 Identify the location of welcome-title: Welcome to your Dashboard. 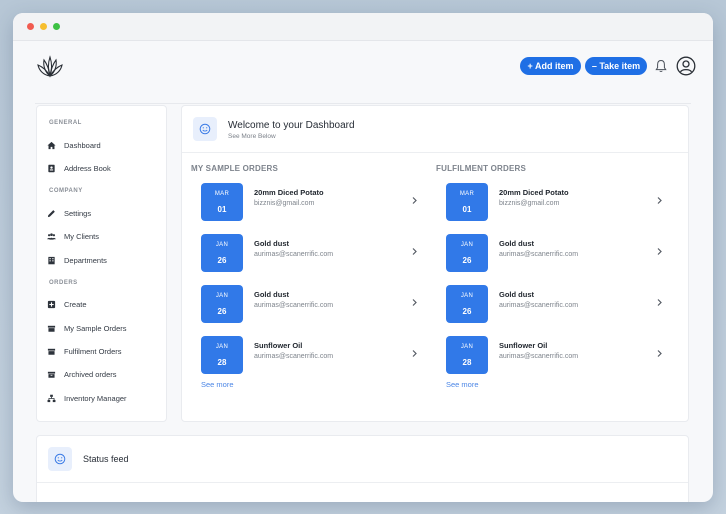
(291, 125).